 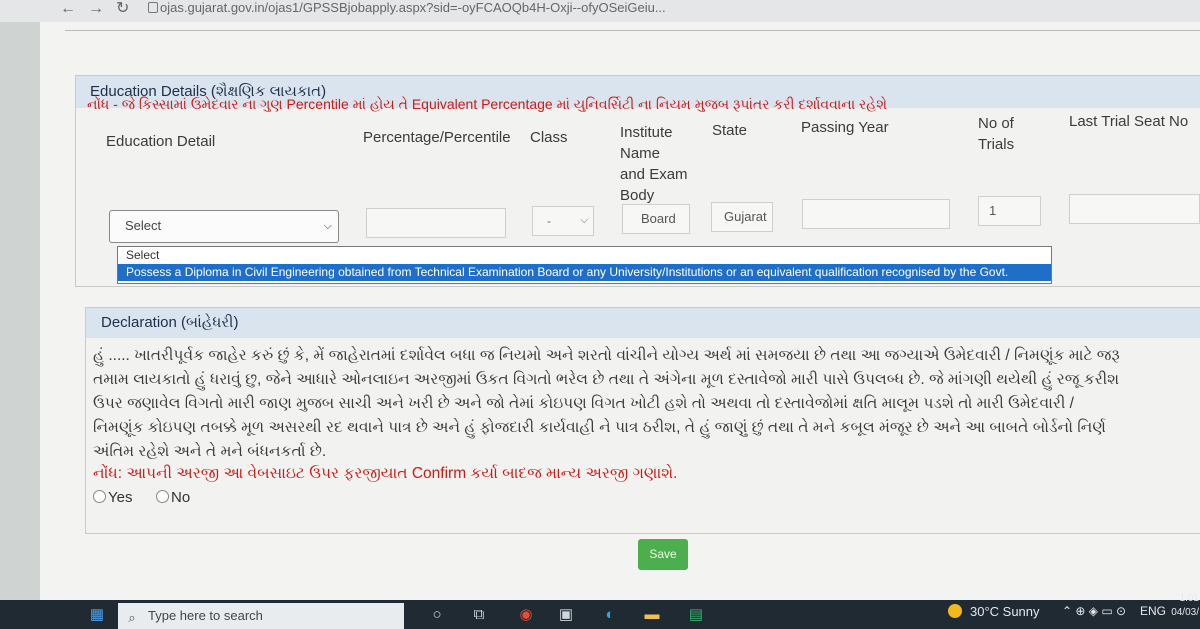 What do you see at coordinates (1189, 598) in the screenshot?
I see `clock-time: 1:01` at bounding box center [1189, 598].